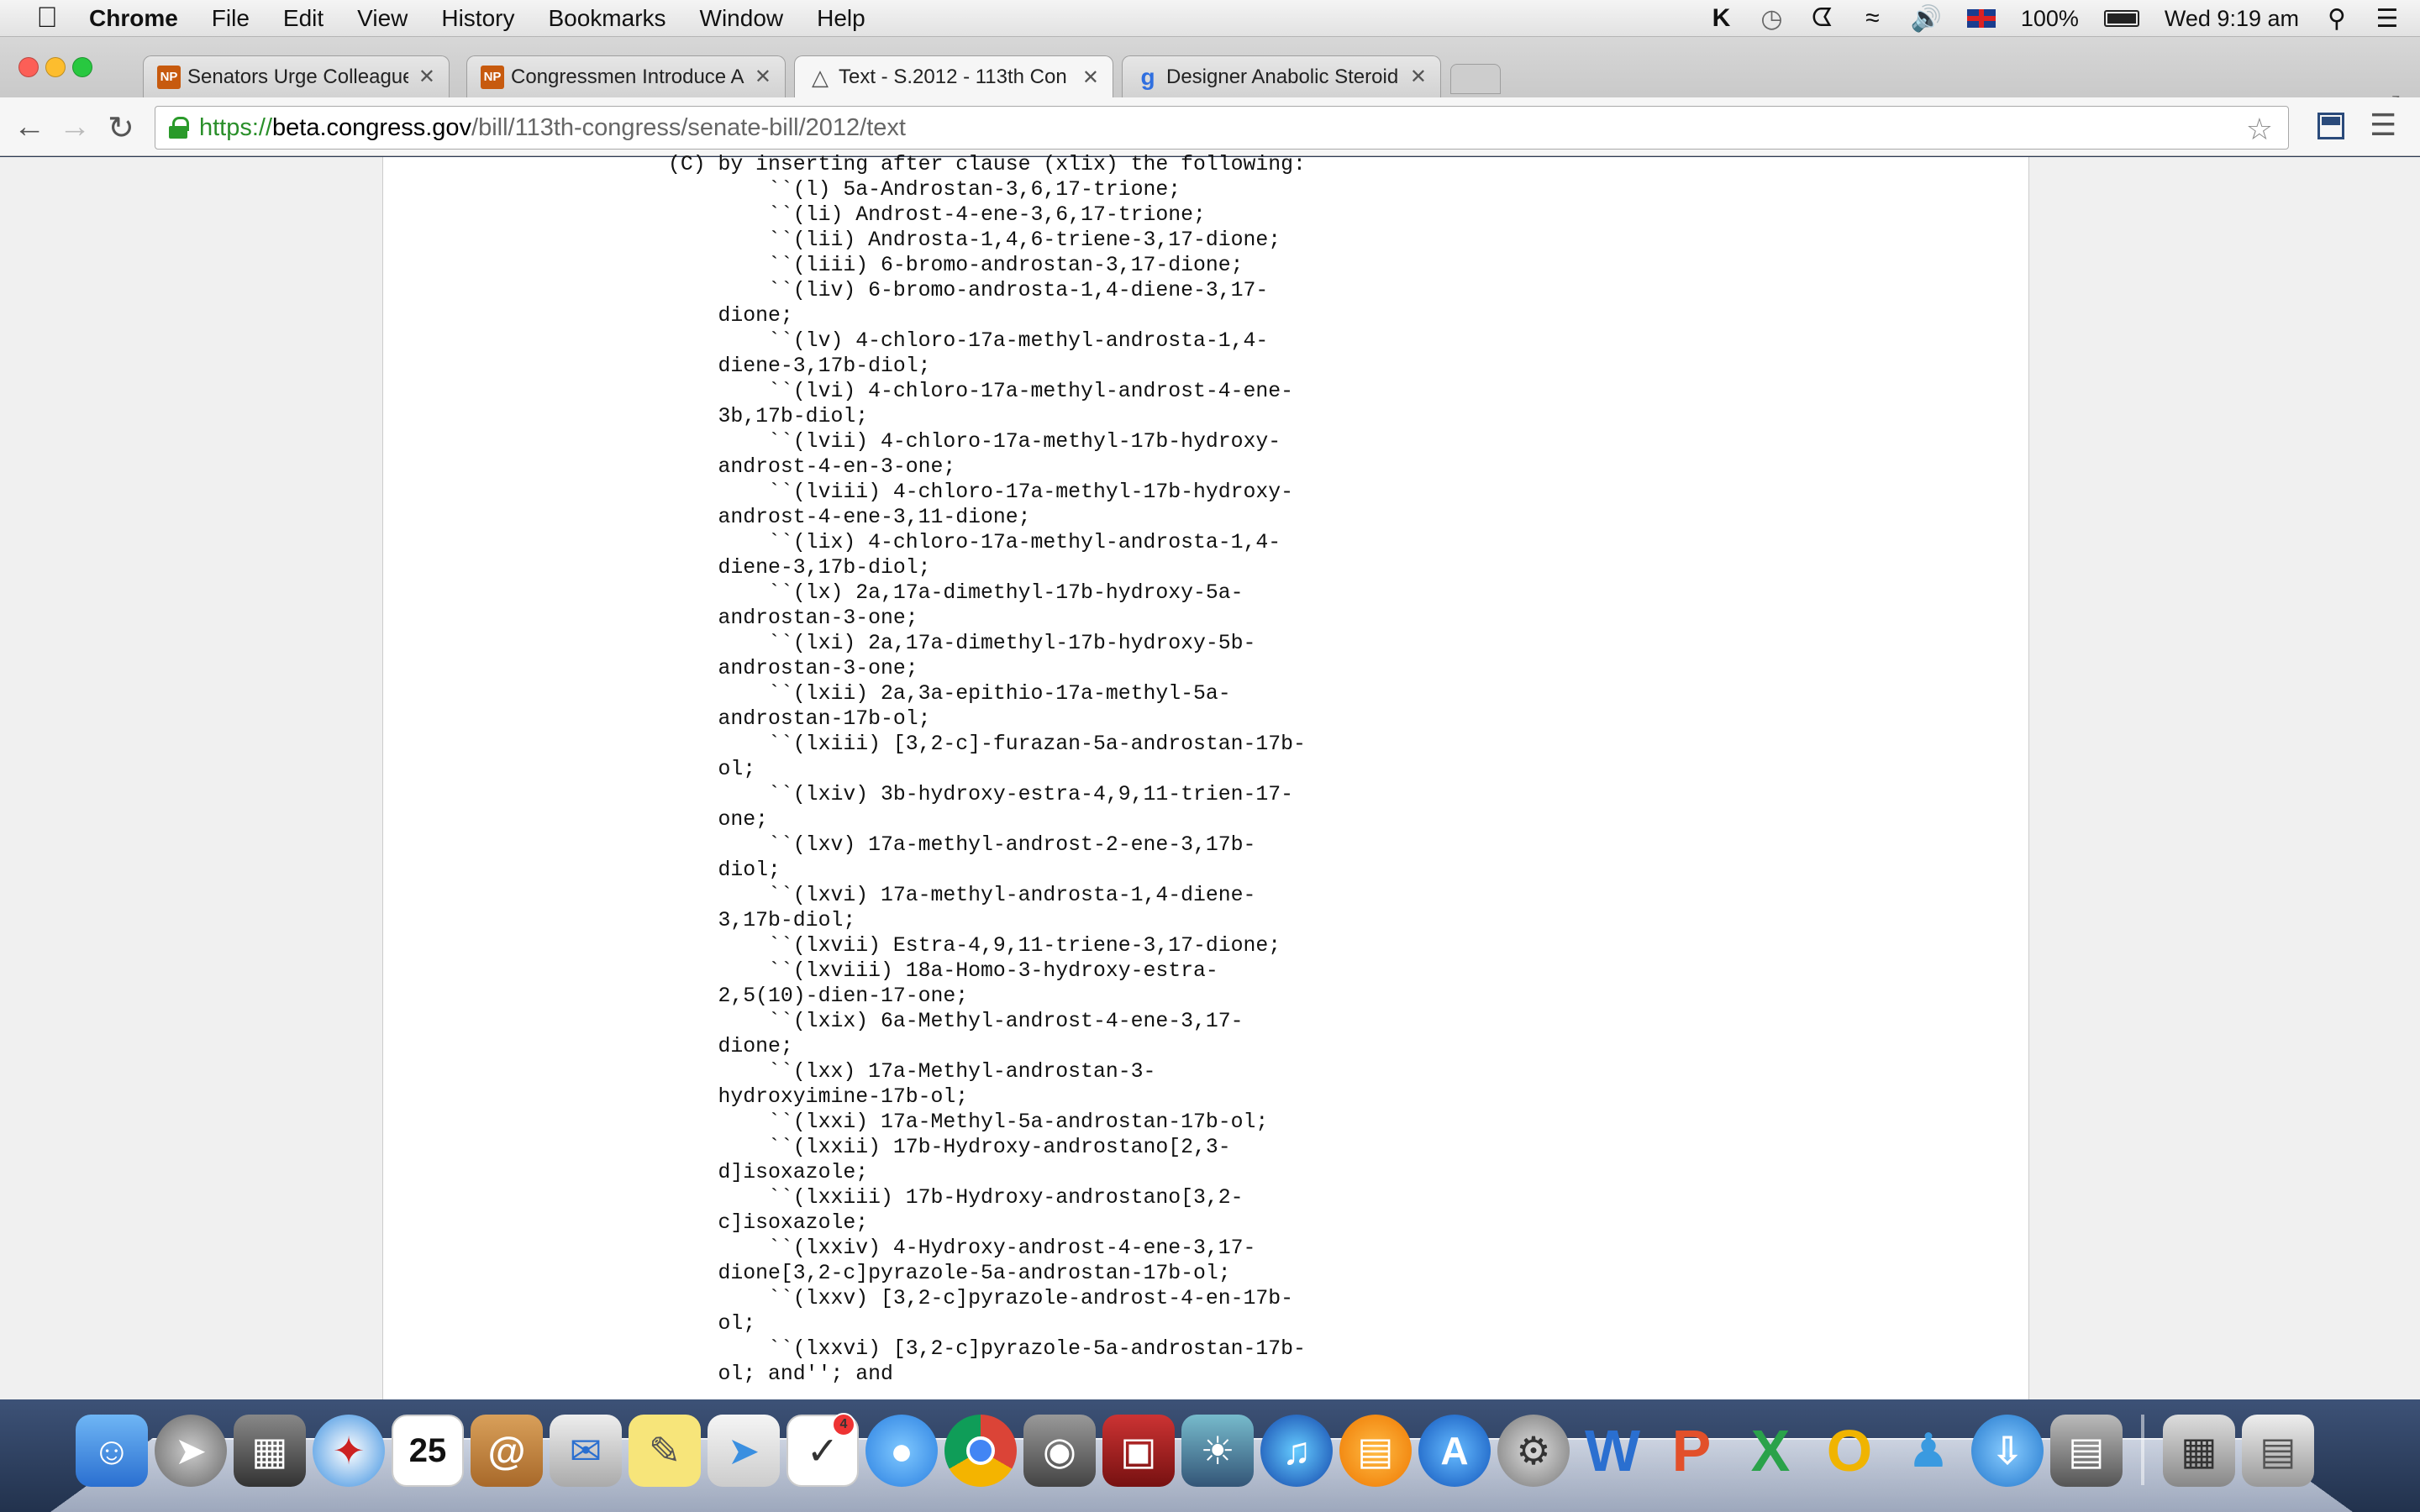  What do you see at coordinates (2121, 18) in the screenshot?
I see `battery-icon` at bounding box center [2121, 18].